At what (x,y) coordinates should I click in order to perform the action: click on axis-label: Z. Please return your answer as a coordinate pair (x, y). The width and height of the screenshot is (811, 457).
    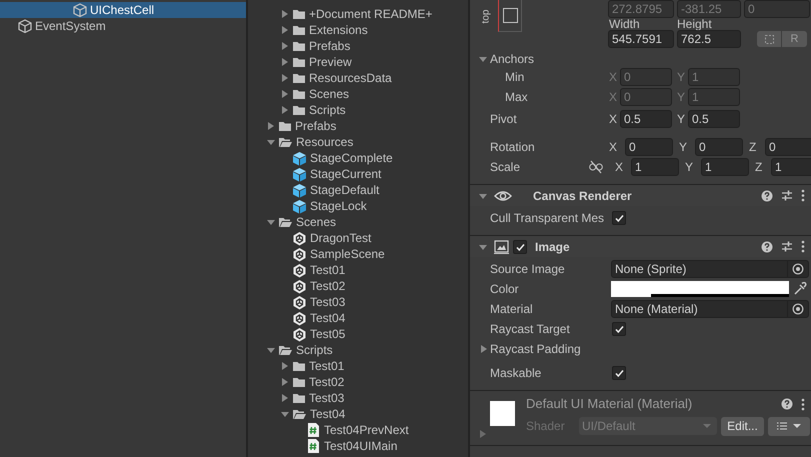
    Looking at the image, I should click on (759, 167).